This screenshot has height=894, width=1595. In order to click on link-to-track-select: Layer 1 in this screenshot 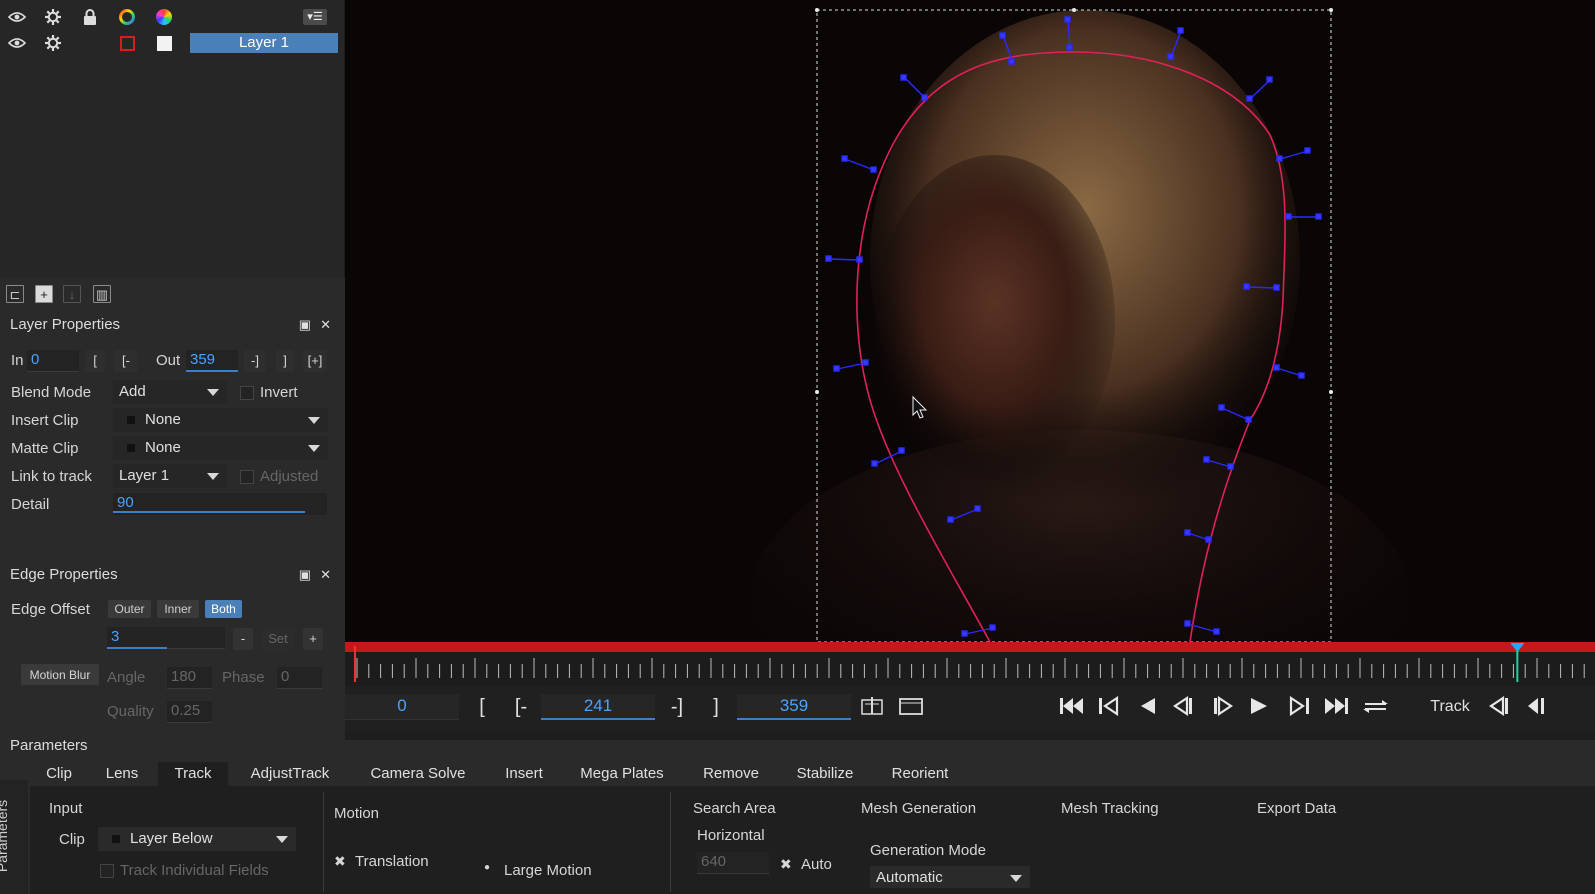, I will do `click(170, 476)`.